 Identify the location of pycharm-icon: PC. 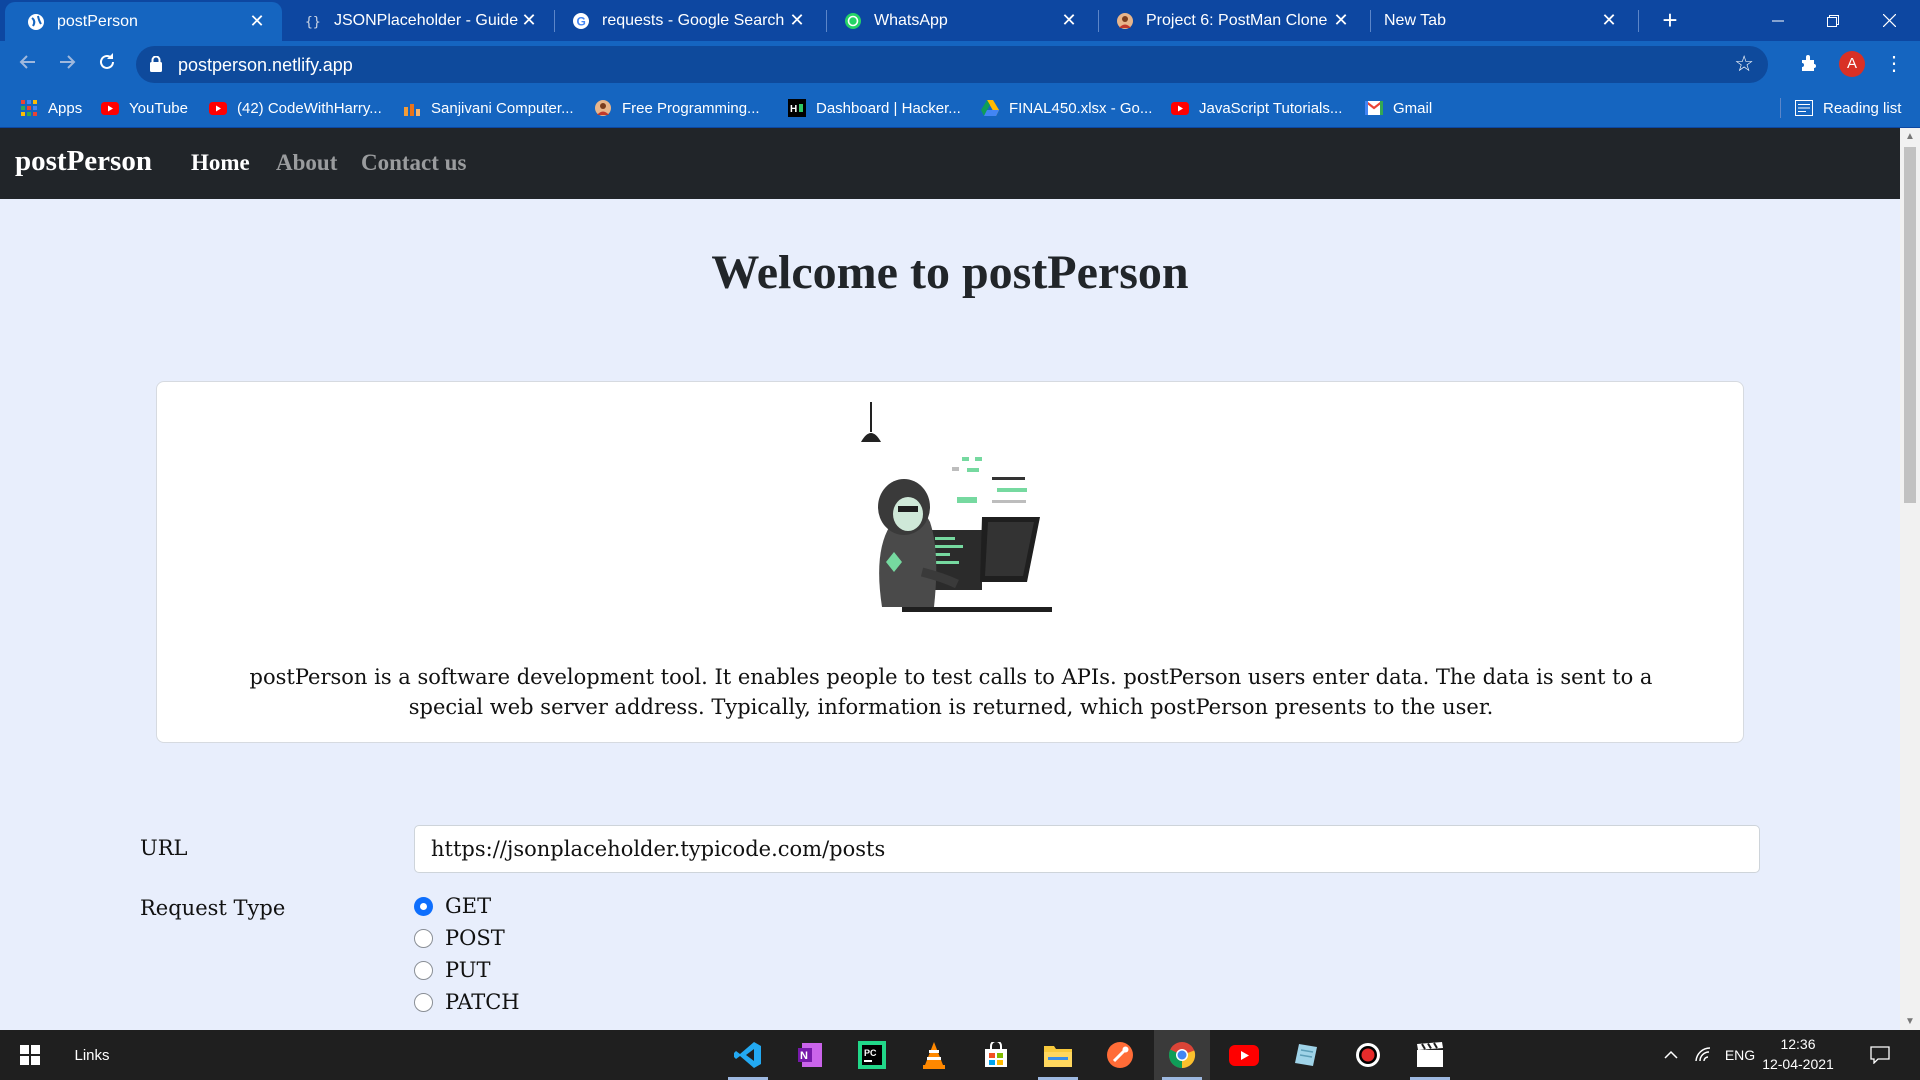
(872, 1055).